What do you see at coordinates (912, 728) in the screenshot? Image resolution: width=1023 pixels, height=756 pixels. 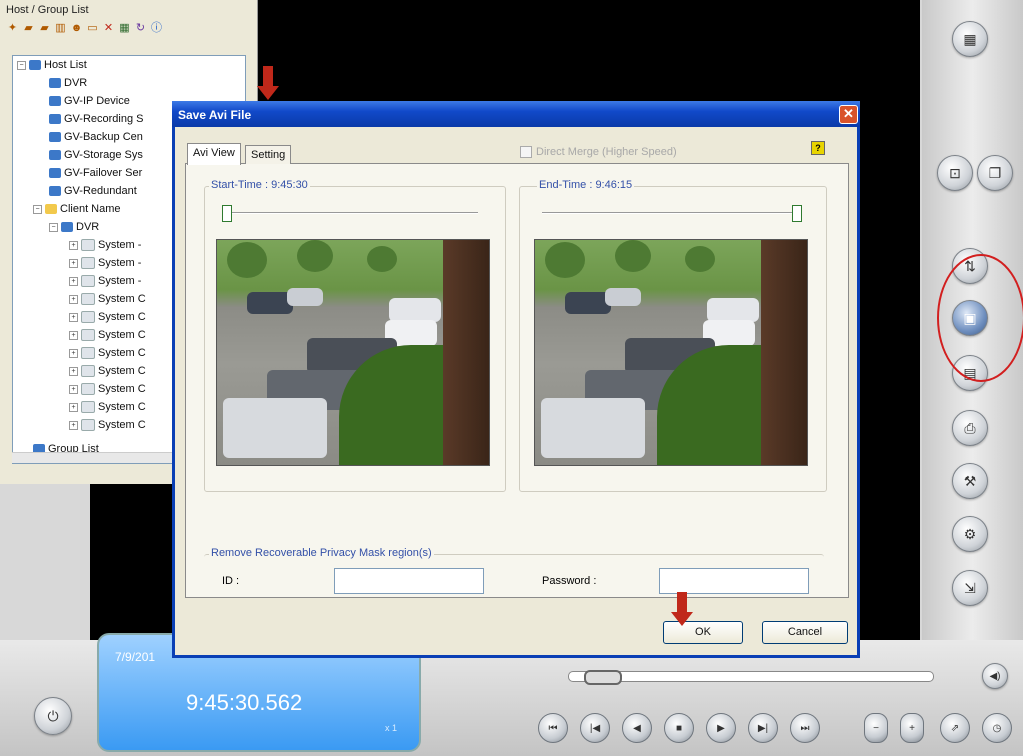 I see `faster-icon: +` at bounding box center [912, 728].